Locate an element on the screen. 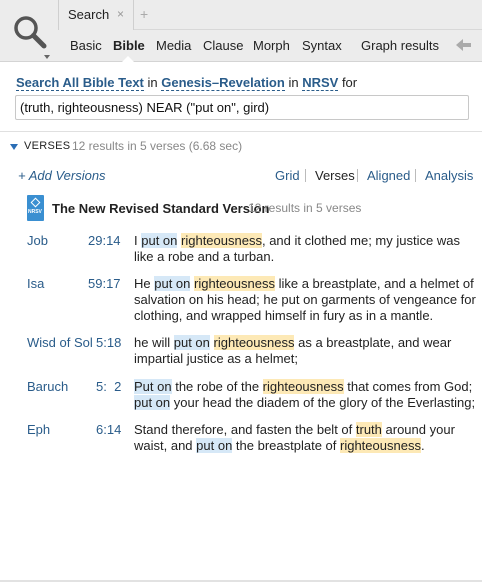 This screenshot has width=482, height=582. row-book-wisd-of-sol: Wisd of Sol is located at coordinates (60, 342).